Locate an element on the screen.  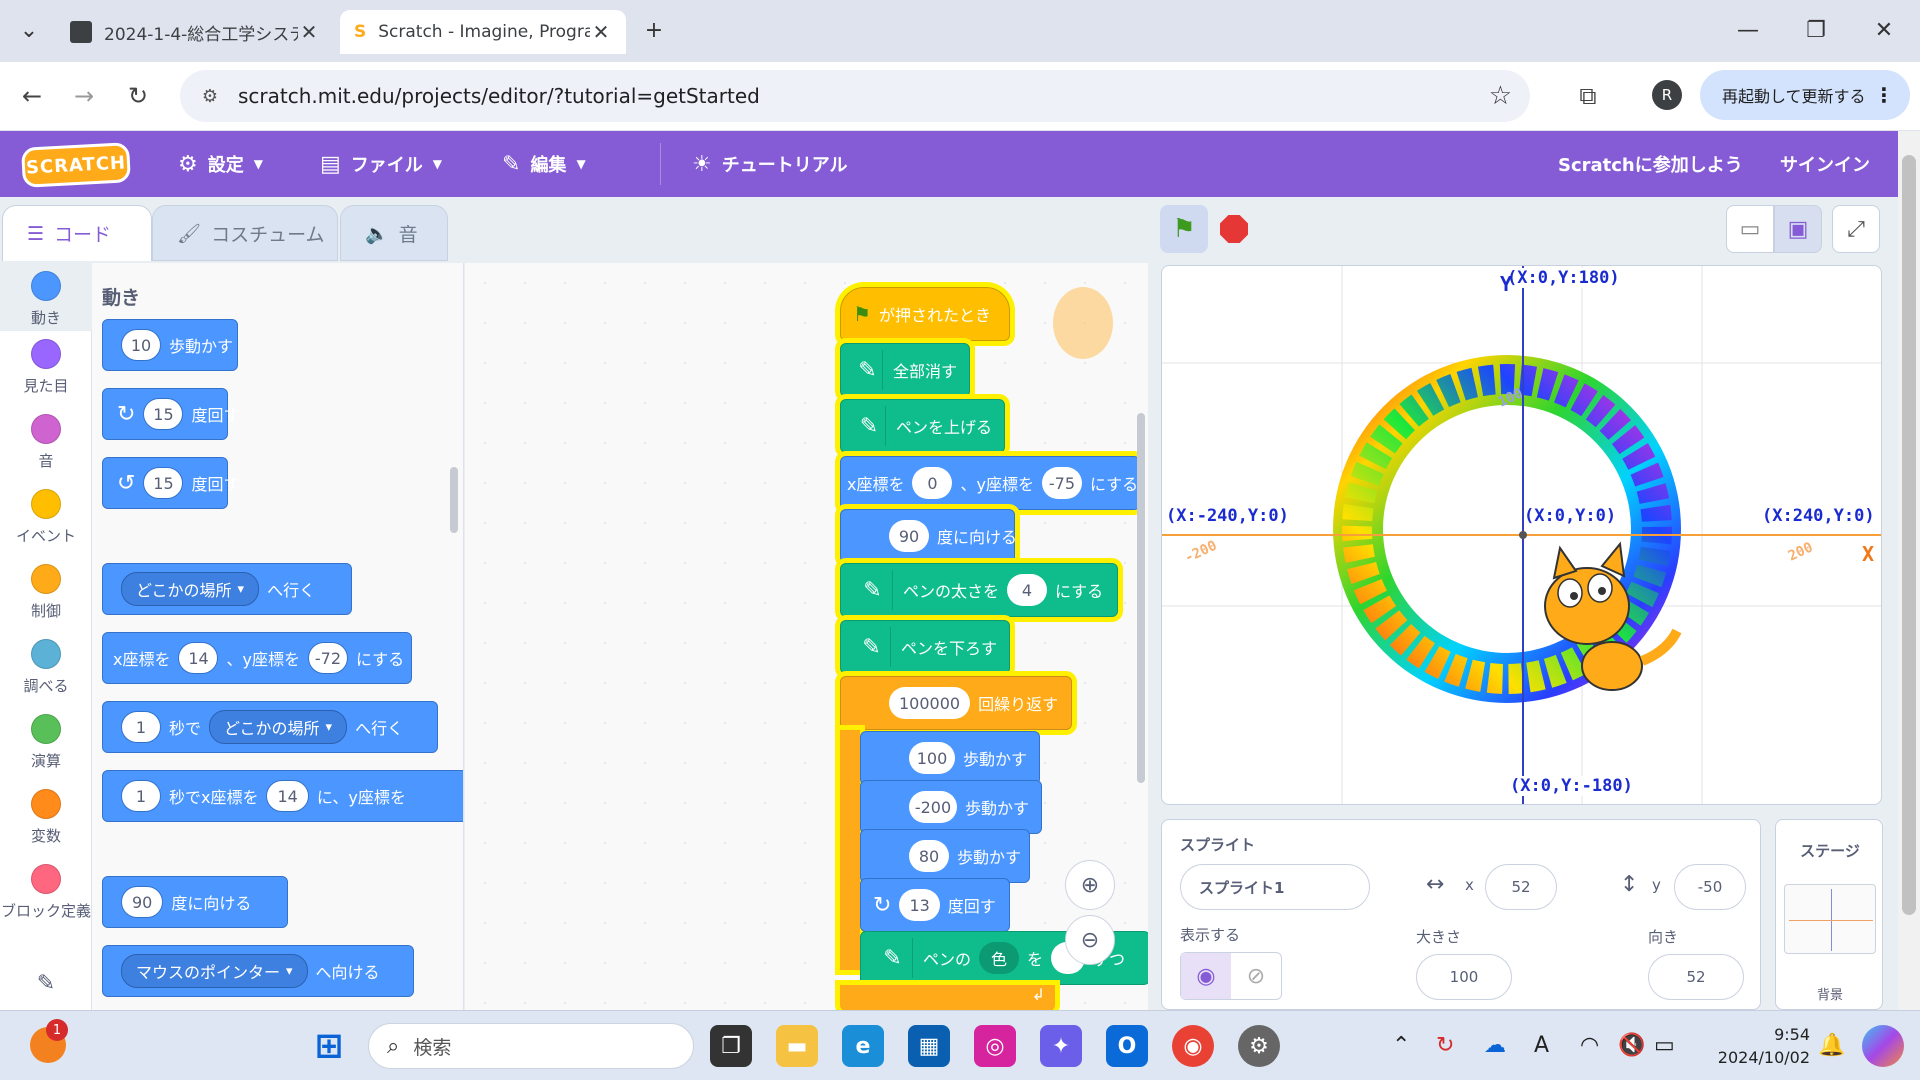
tab-code: ☰ コード is located at coordinates (77, 233).